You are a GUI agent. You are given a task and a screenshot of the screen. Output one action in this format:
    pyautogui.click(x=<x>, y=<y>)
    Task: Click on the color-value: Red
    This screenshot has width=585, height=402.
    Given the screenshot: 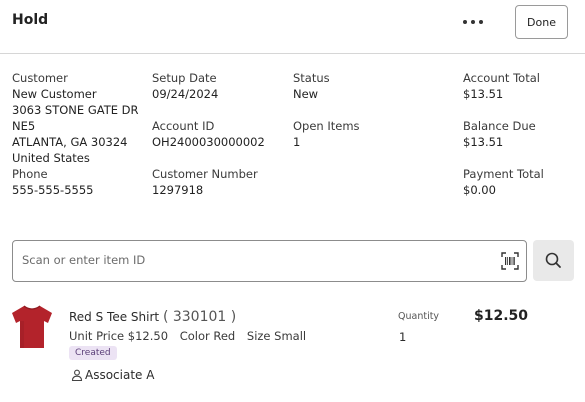 What is the action you would take?
    pyautogui.click(x=224, y=336)
    